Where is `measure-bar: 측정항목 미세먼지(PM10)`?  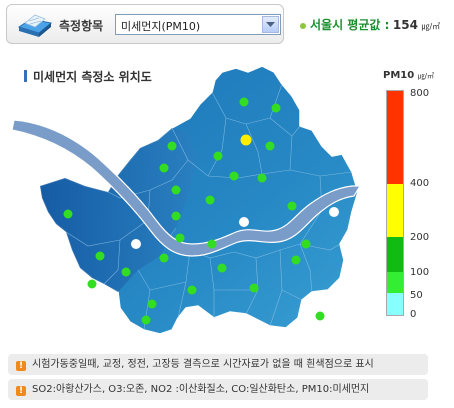 measure-bar: 측정항목 미세먼지(PM10) is located at coordinates (145, 24).